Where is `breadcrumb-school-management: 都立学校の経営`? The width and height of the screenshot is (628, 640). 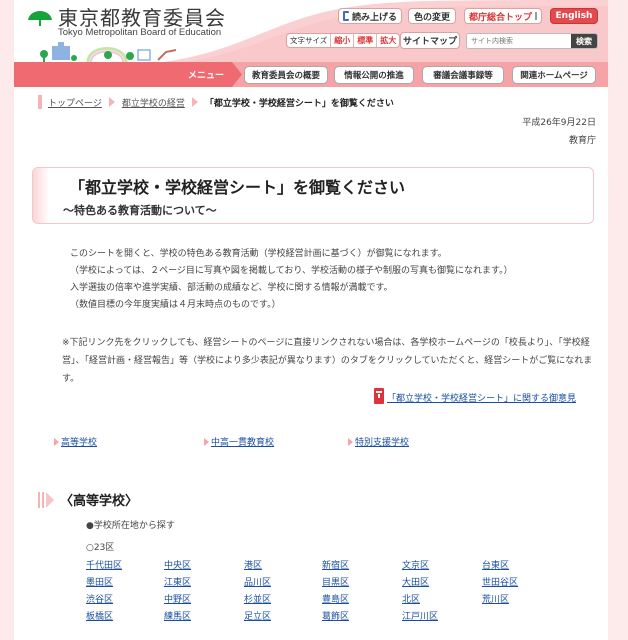
breadcrumb-school-management: 都立学校の経営 is located at coordinates (153, 102).